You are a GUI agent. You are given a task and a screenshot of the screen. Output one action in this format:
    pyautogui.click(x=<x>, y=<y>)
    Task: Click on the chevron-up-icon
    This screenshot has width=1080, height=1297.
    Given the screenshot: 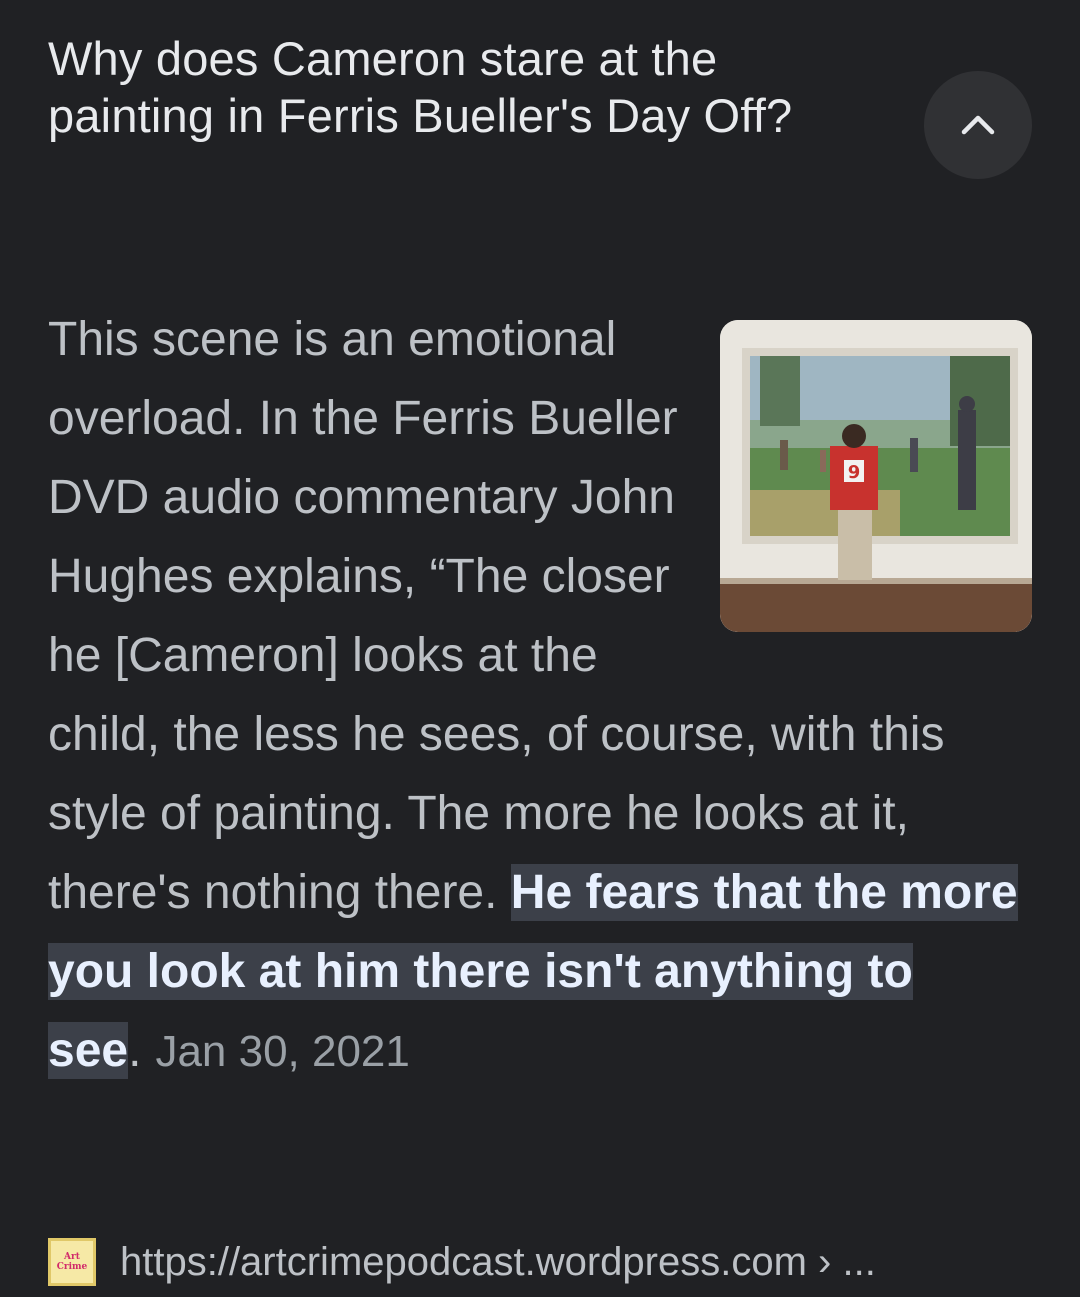 What is the action you would take?
    pyautogui.click(x=978, y=125)
    